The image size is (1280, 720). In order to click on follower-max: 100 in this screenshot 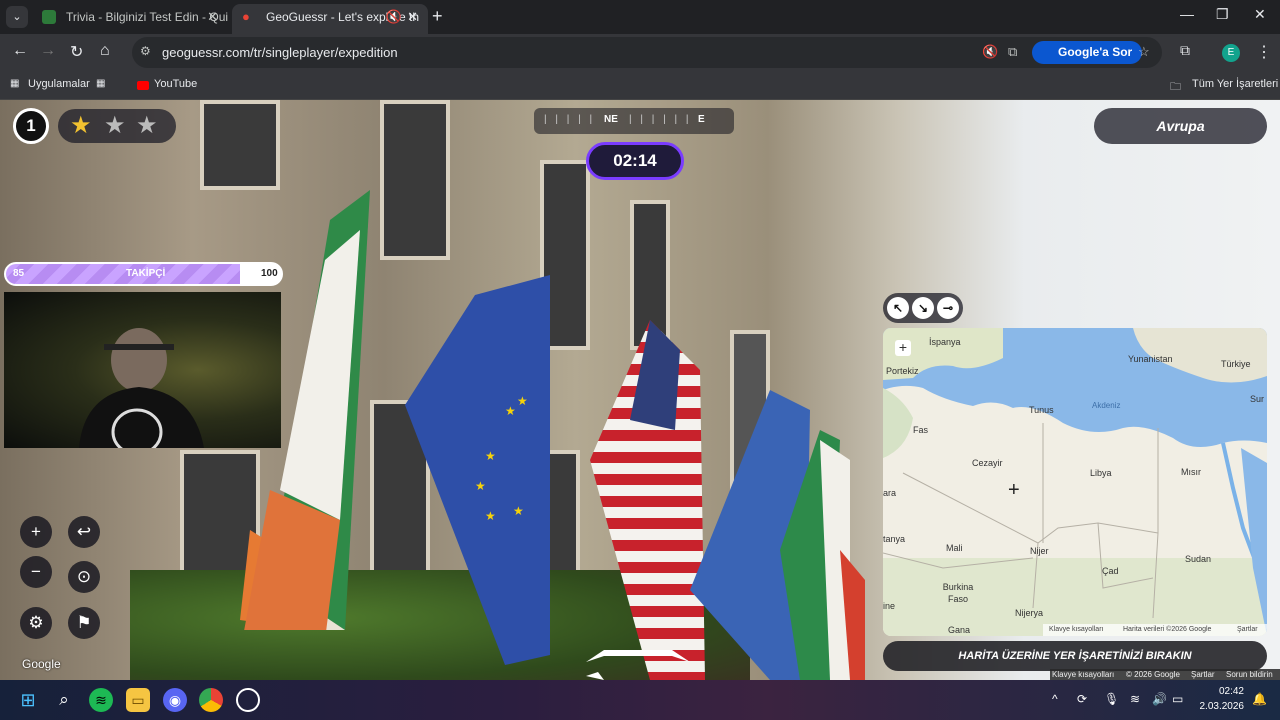, I will do `click(269, 273)`.